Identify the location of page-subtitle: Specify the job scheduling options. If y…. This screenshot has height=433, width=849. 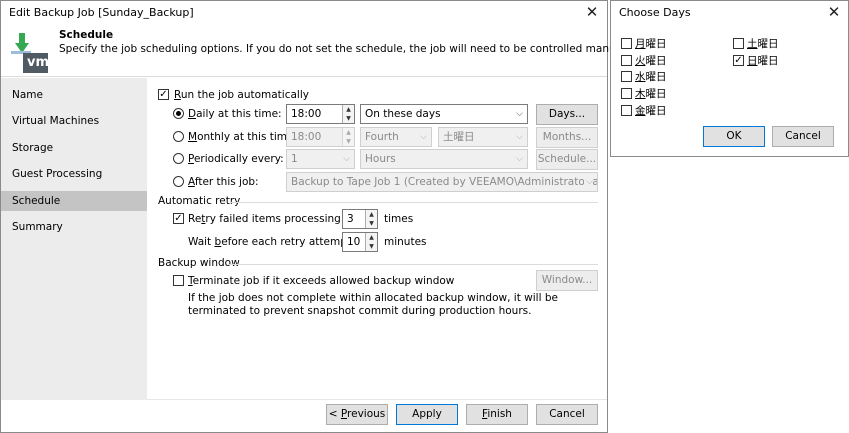
(347, 49).